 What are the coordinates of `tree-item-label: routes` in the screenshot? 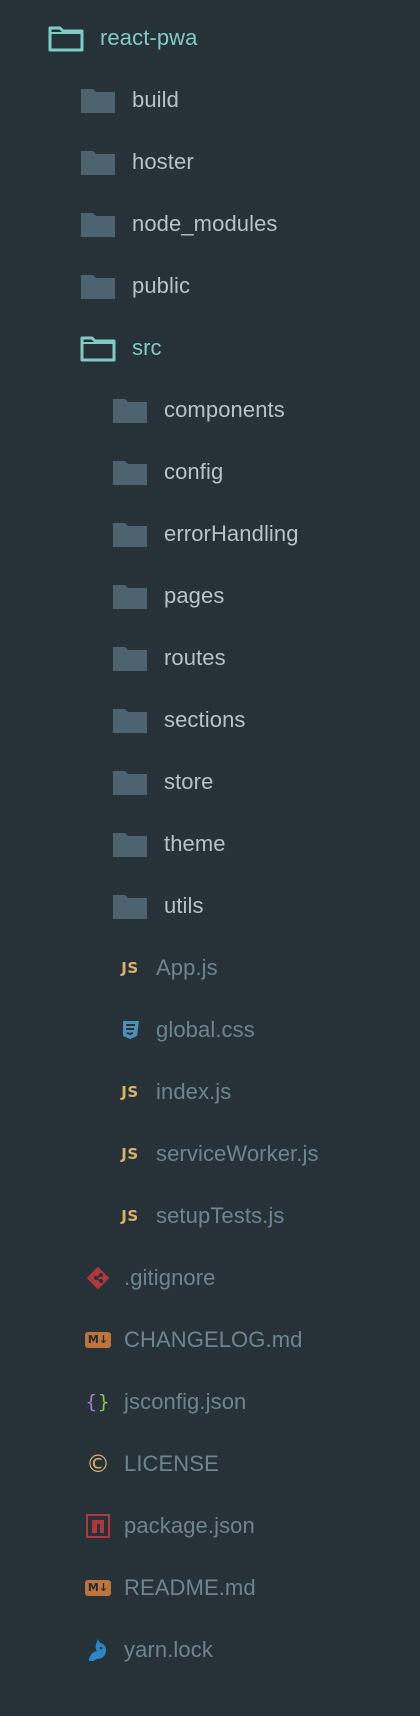 It's located at (195, 657).